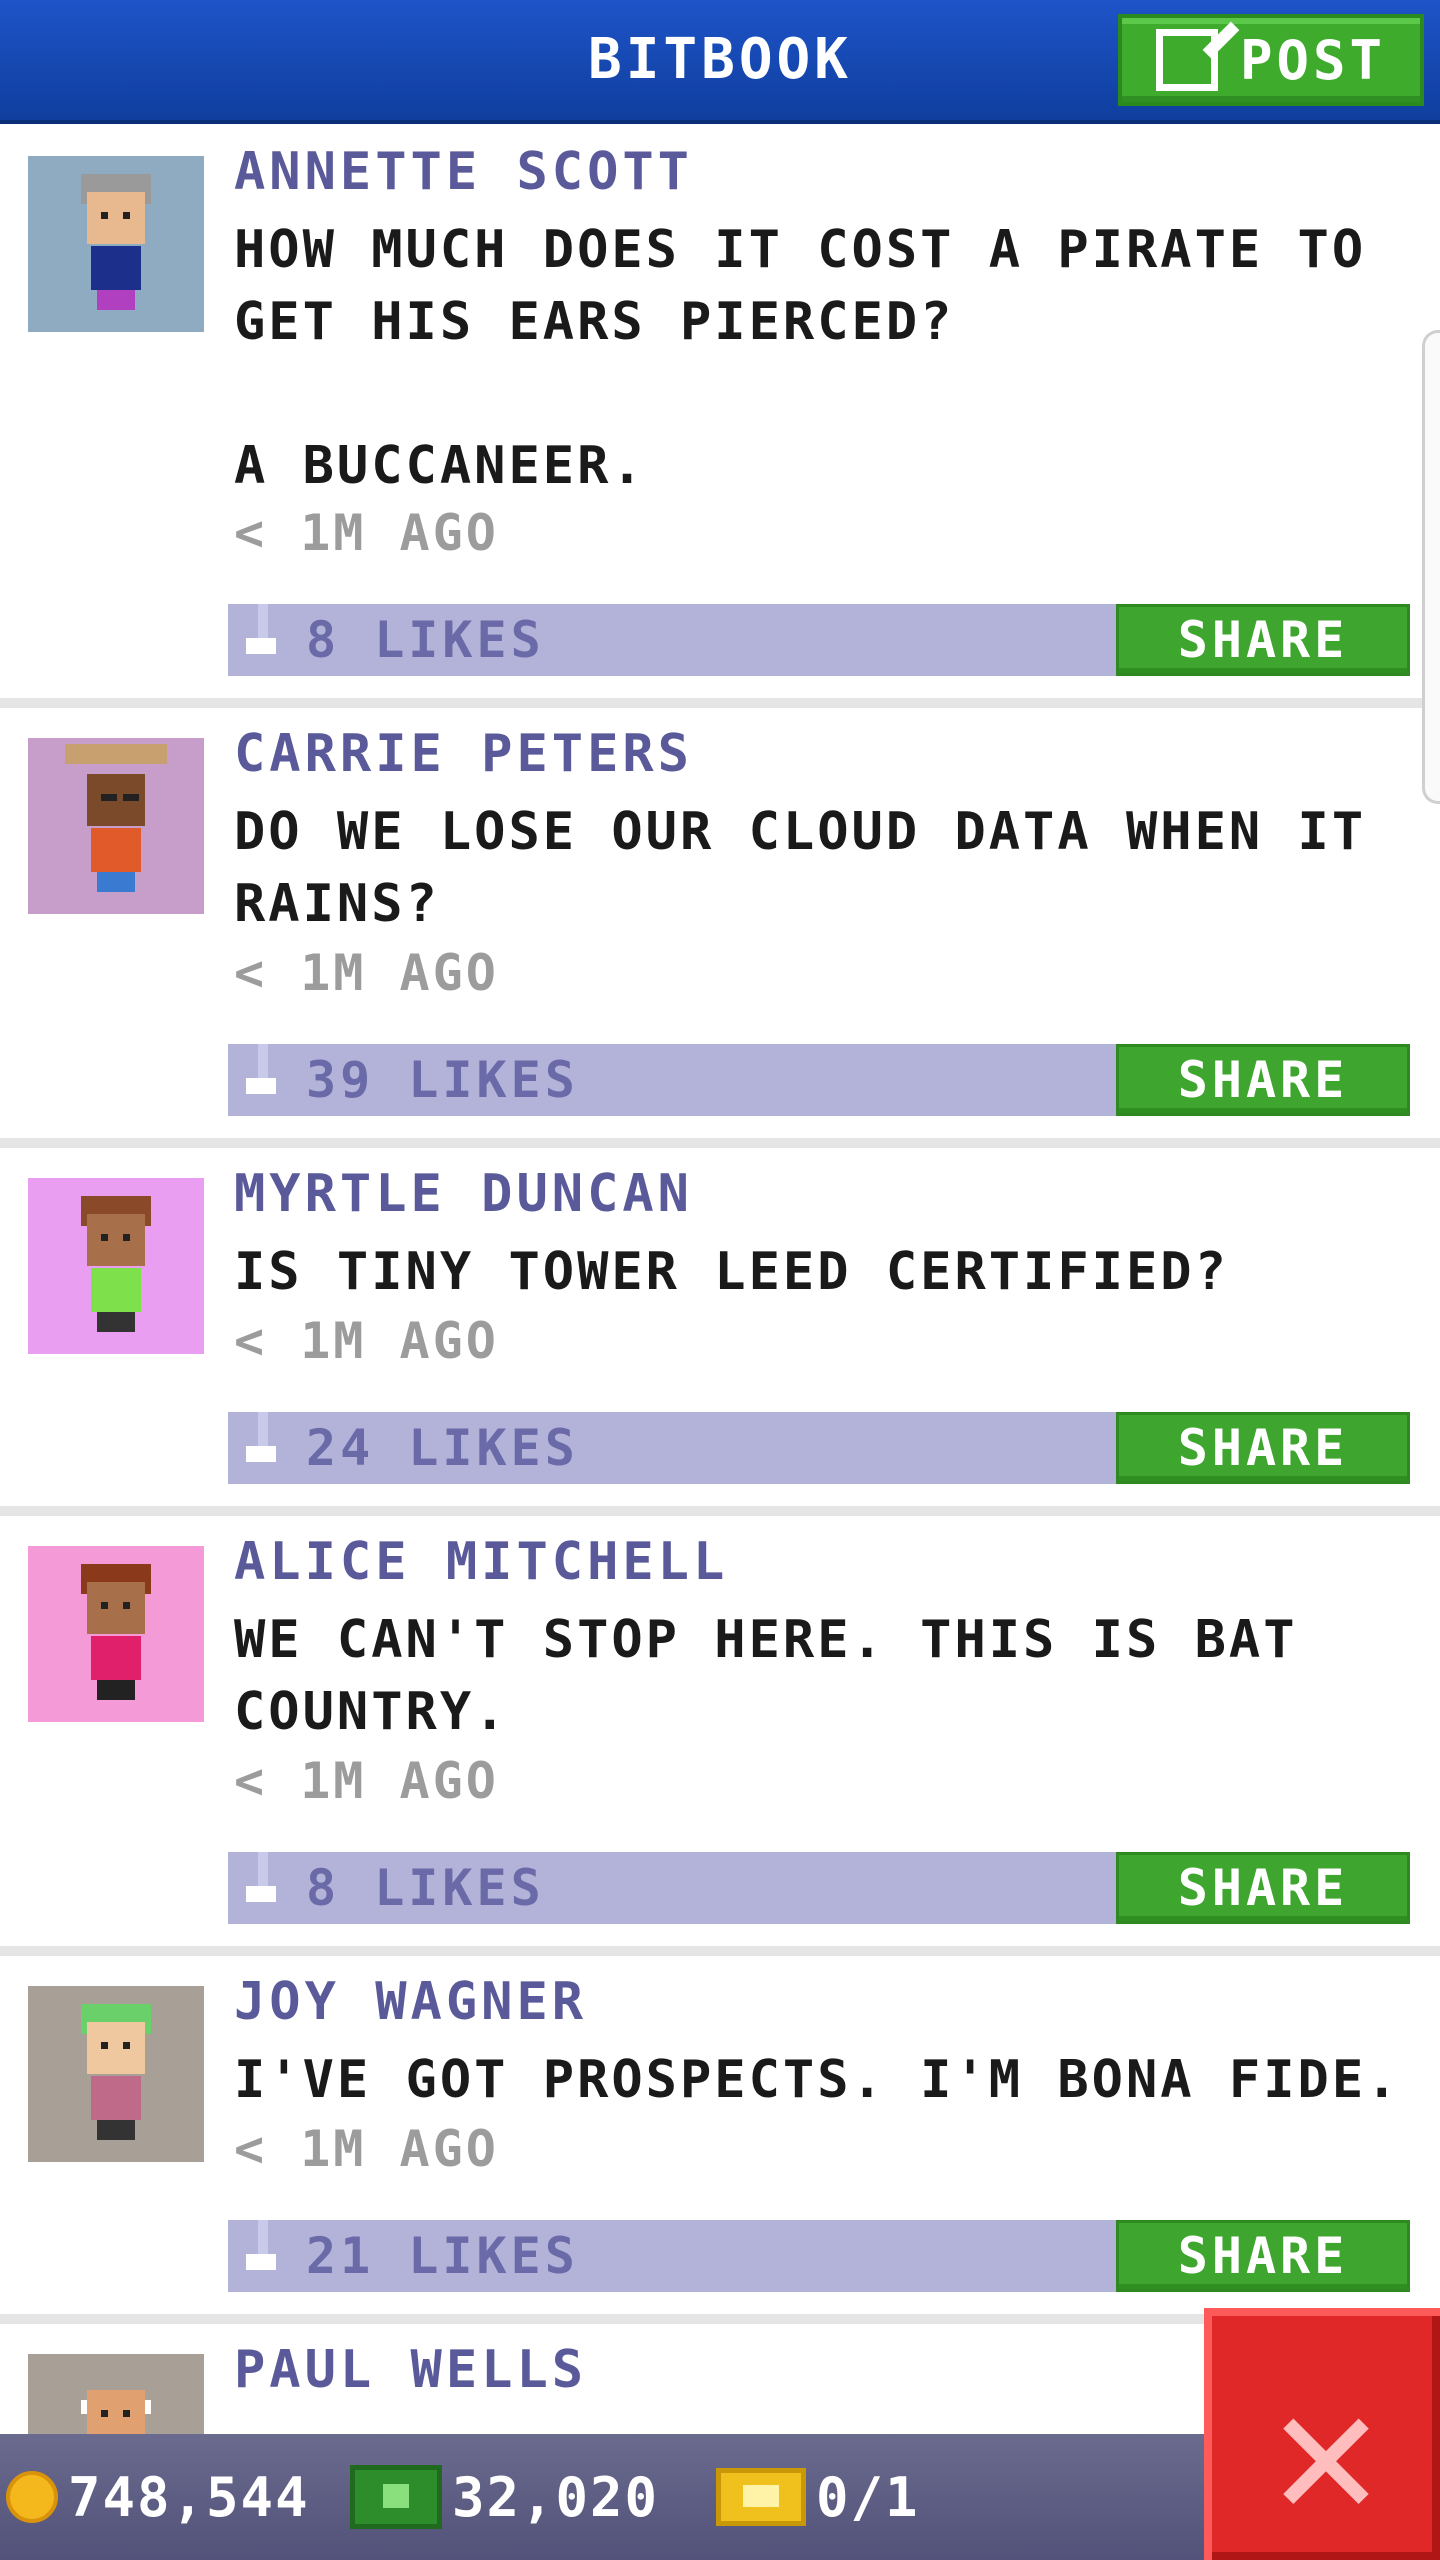 This screenshot has width=1440, height=2560. Describe the element at coordinates (731, 1272) in the screenshot. I see `post-message: IS TINY TOWER LEED CERTIFIED?` at that location.